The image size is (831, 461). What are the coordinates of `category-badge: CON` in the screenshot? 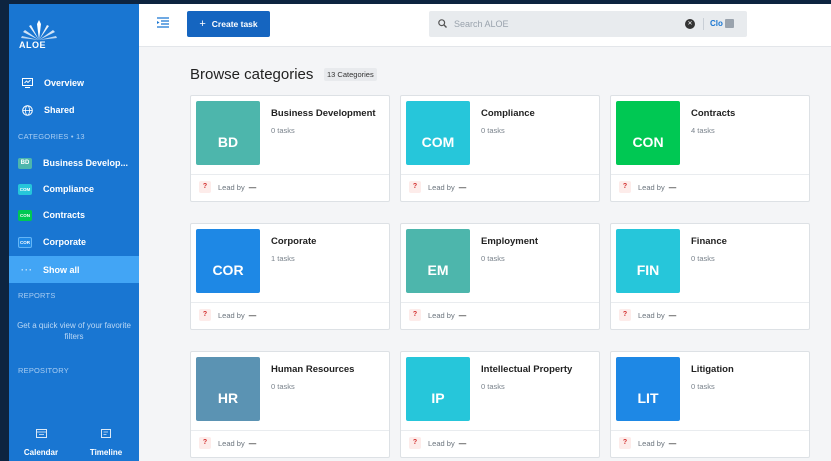 It's located at (25, 215).